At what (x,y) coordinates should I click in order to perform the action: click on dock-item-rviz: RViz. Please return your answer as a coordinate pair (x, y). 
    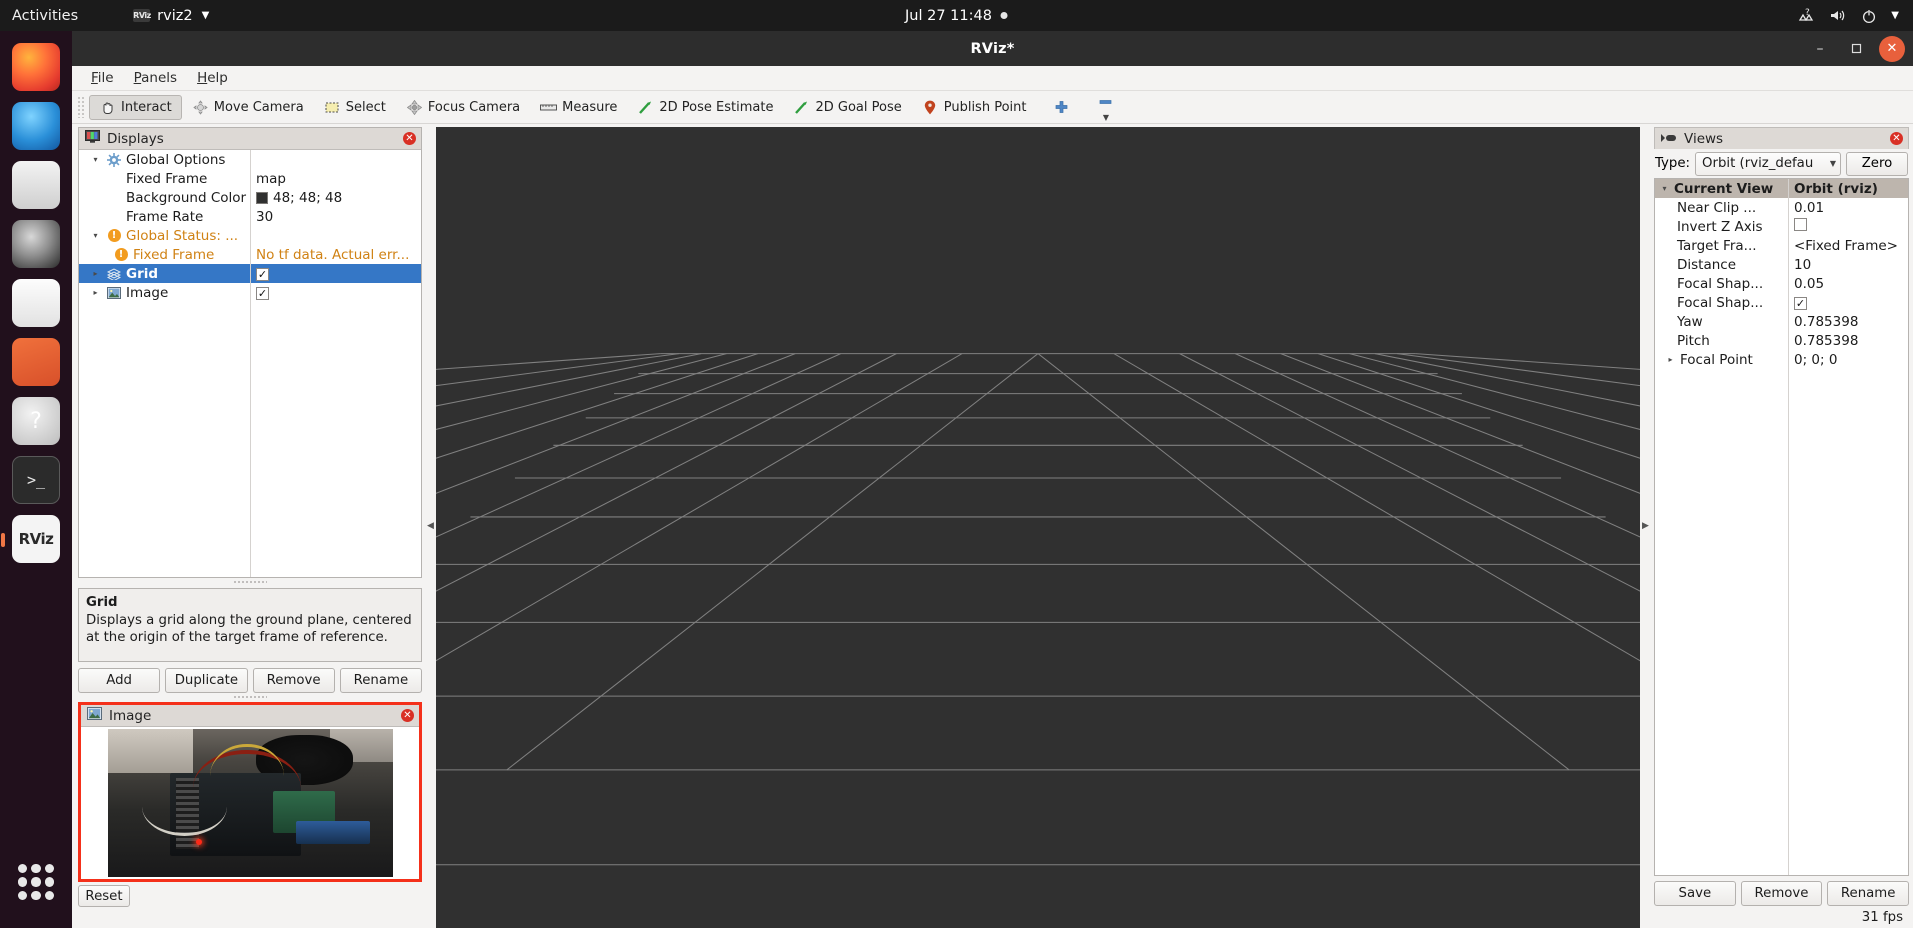
    Looking at the image, I should click on (30, 539).